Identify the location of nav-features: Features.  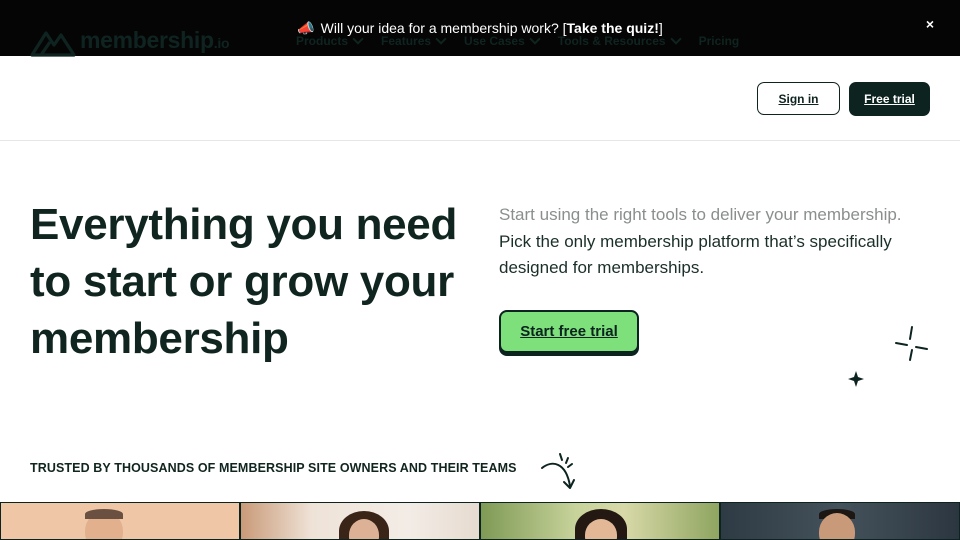
(414, 40).